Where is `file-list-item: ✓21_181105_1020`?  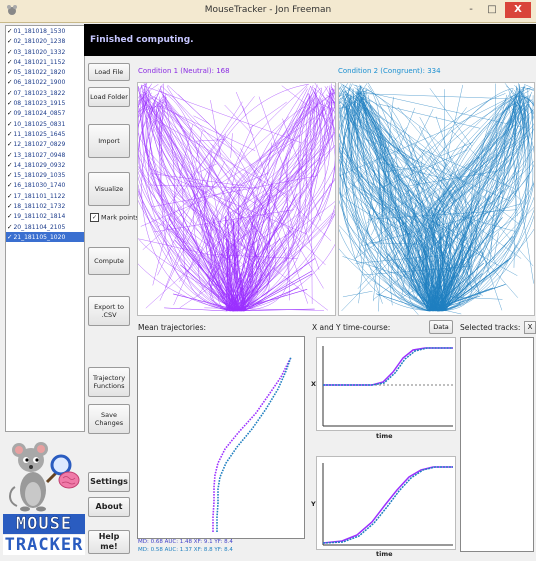
file-list-item: ✓21_181105_1020 is located at coordinates (45, 237).